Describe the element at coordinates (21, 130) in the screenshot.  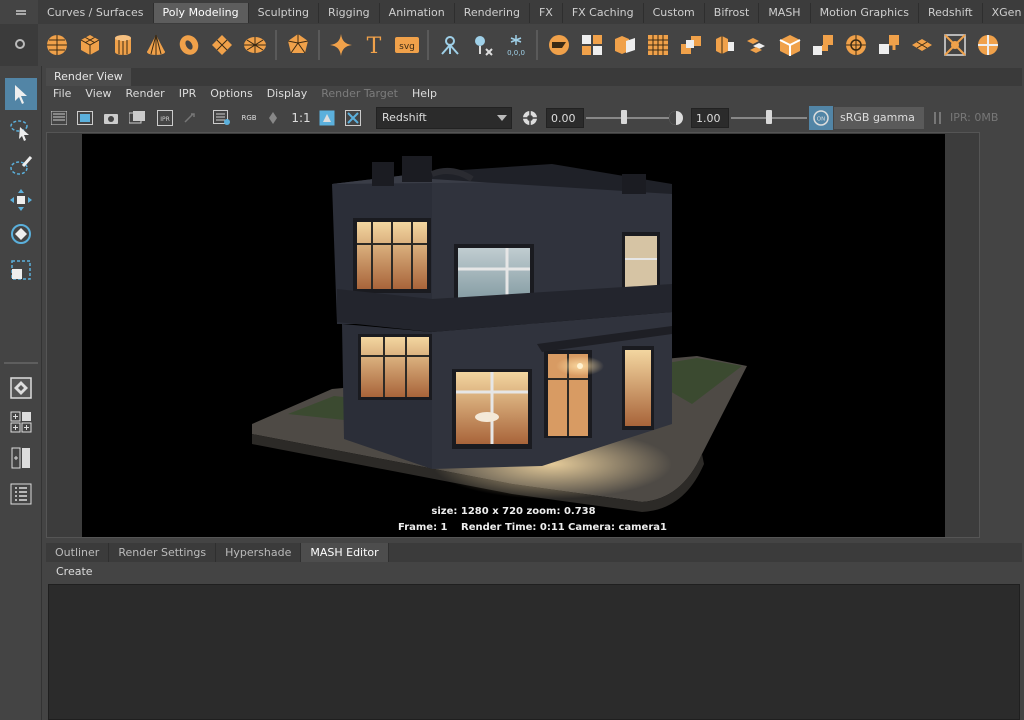
I see `lasso-tool-icon` at that location.